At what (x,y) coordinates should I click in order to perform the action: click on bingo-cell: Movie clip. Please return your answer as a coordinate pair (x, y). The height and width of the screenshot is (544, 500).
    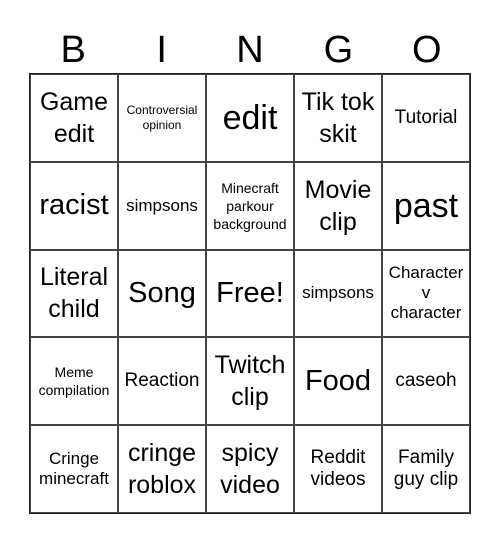
    Looking at the image, I should click on (338, 205).